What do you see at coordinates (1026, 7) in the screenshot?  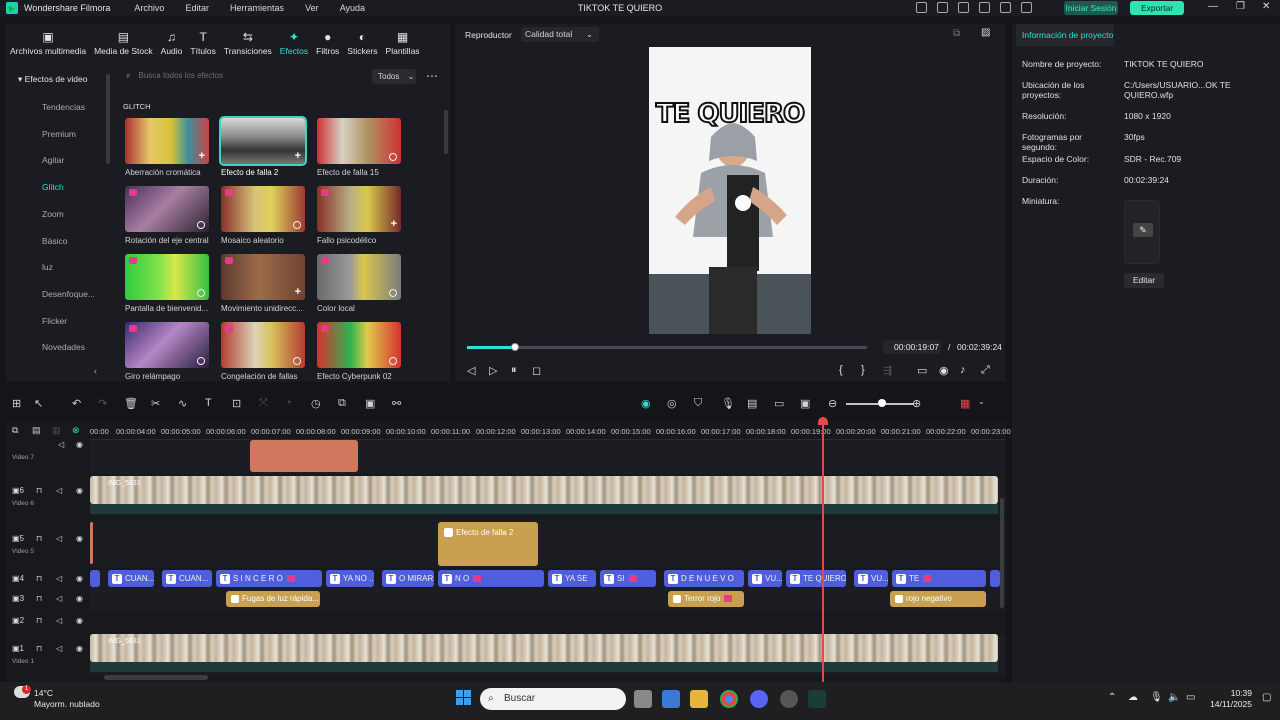 I see `grid-icon` at bounding box center [1026, 7].